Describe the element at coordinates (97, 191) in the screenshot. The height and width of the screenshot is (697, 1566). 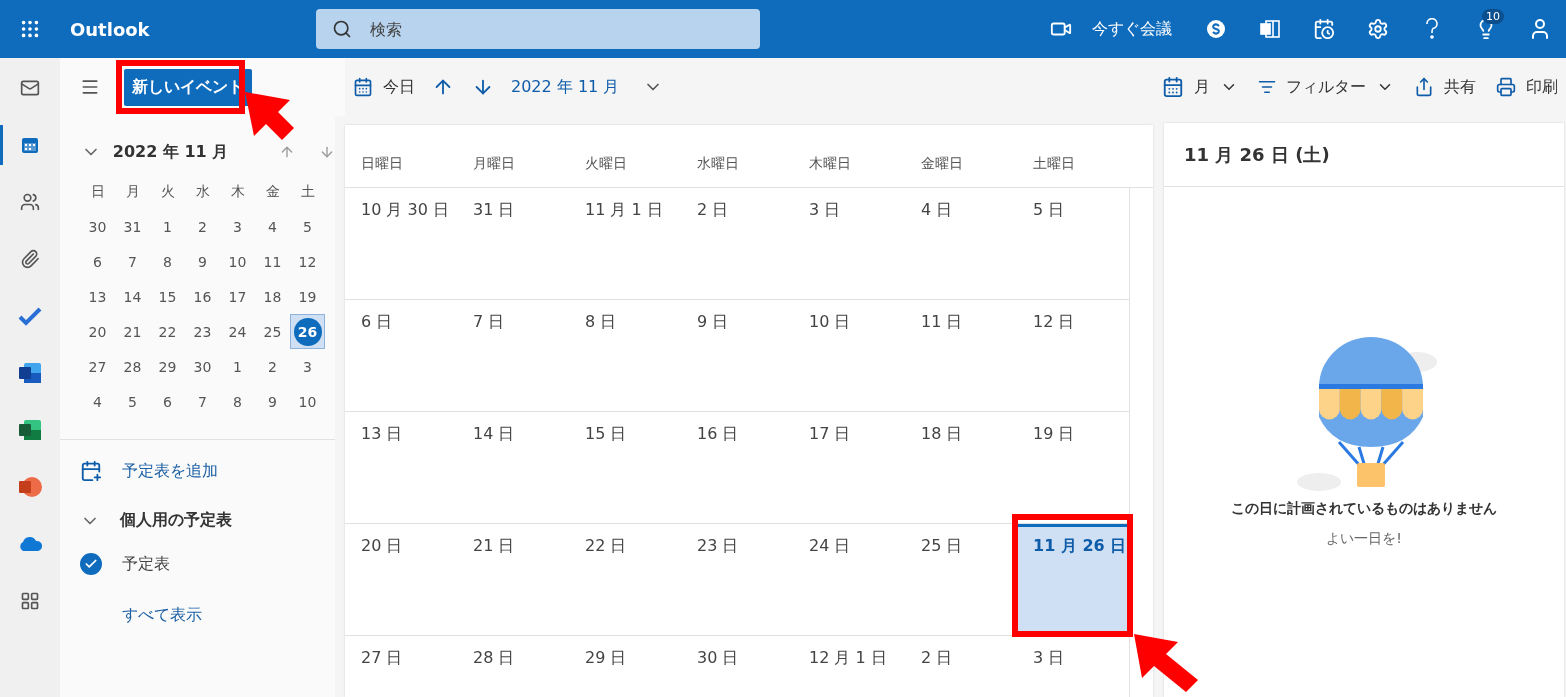
I see `weekday-label: 日` at that location.